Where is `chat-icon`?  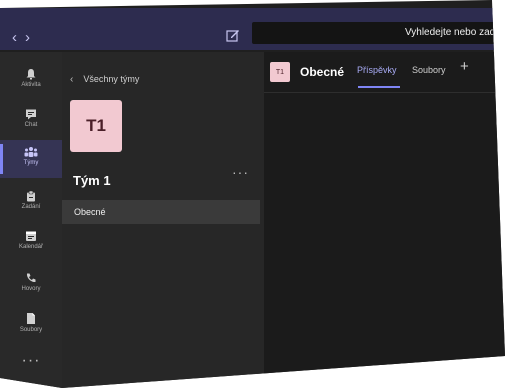 chat-icon is located at coordinates (31, 114).